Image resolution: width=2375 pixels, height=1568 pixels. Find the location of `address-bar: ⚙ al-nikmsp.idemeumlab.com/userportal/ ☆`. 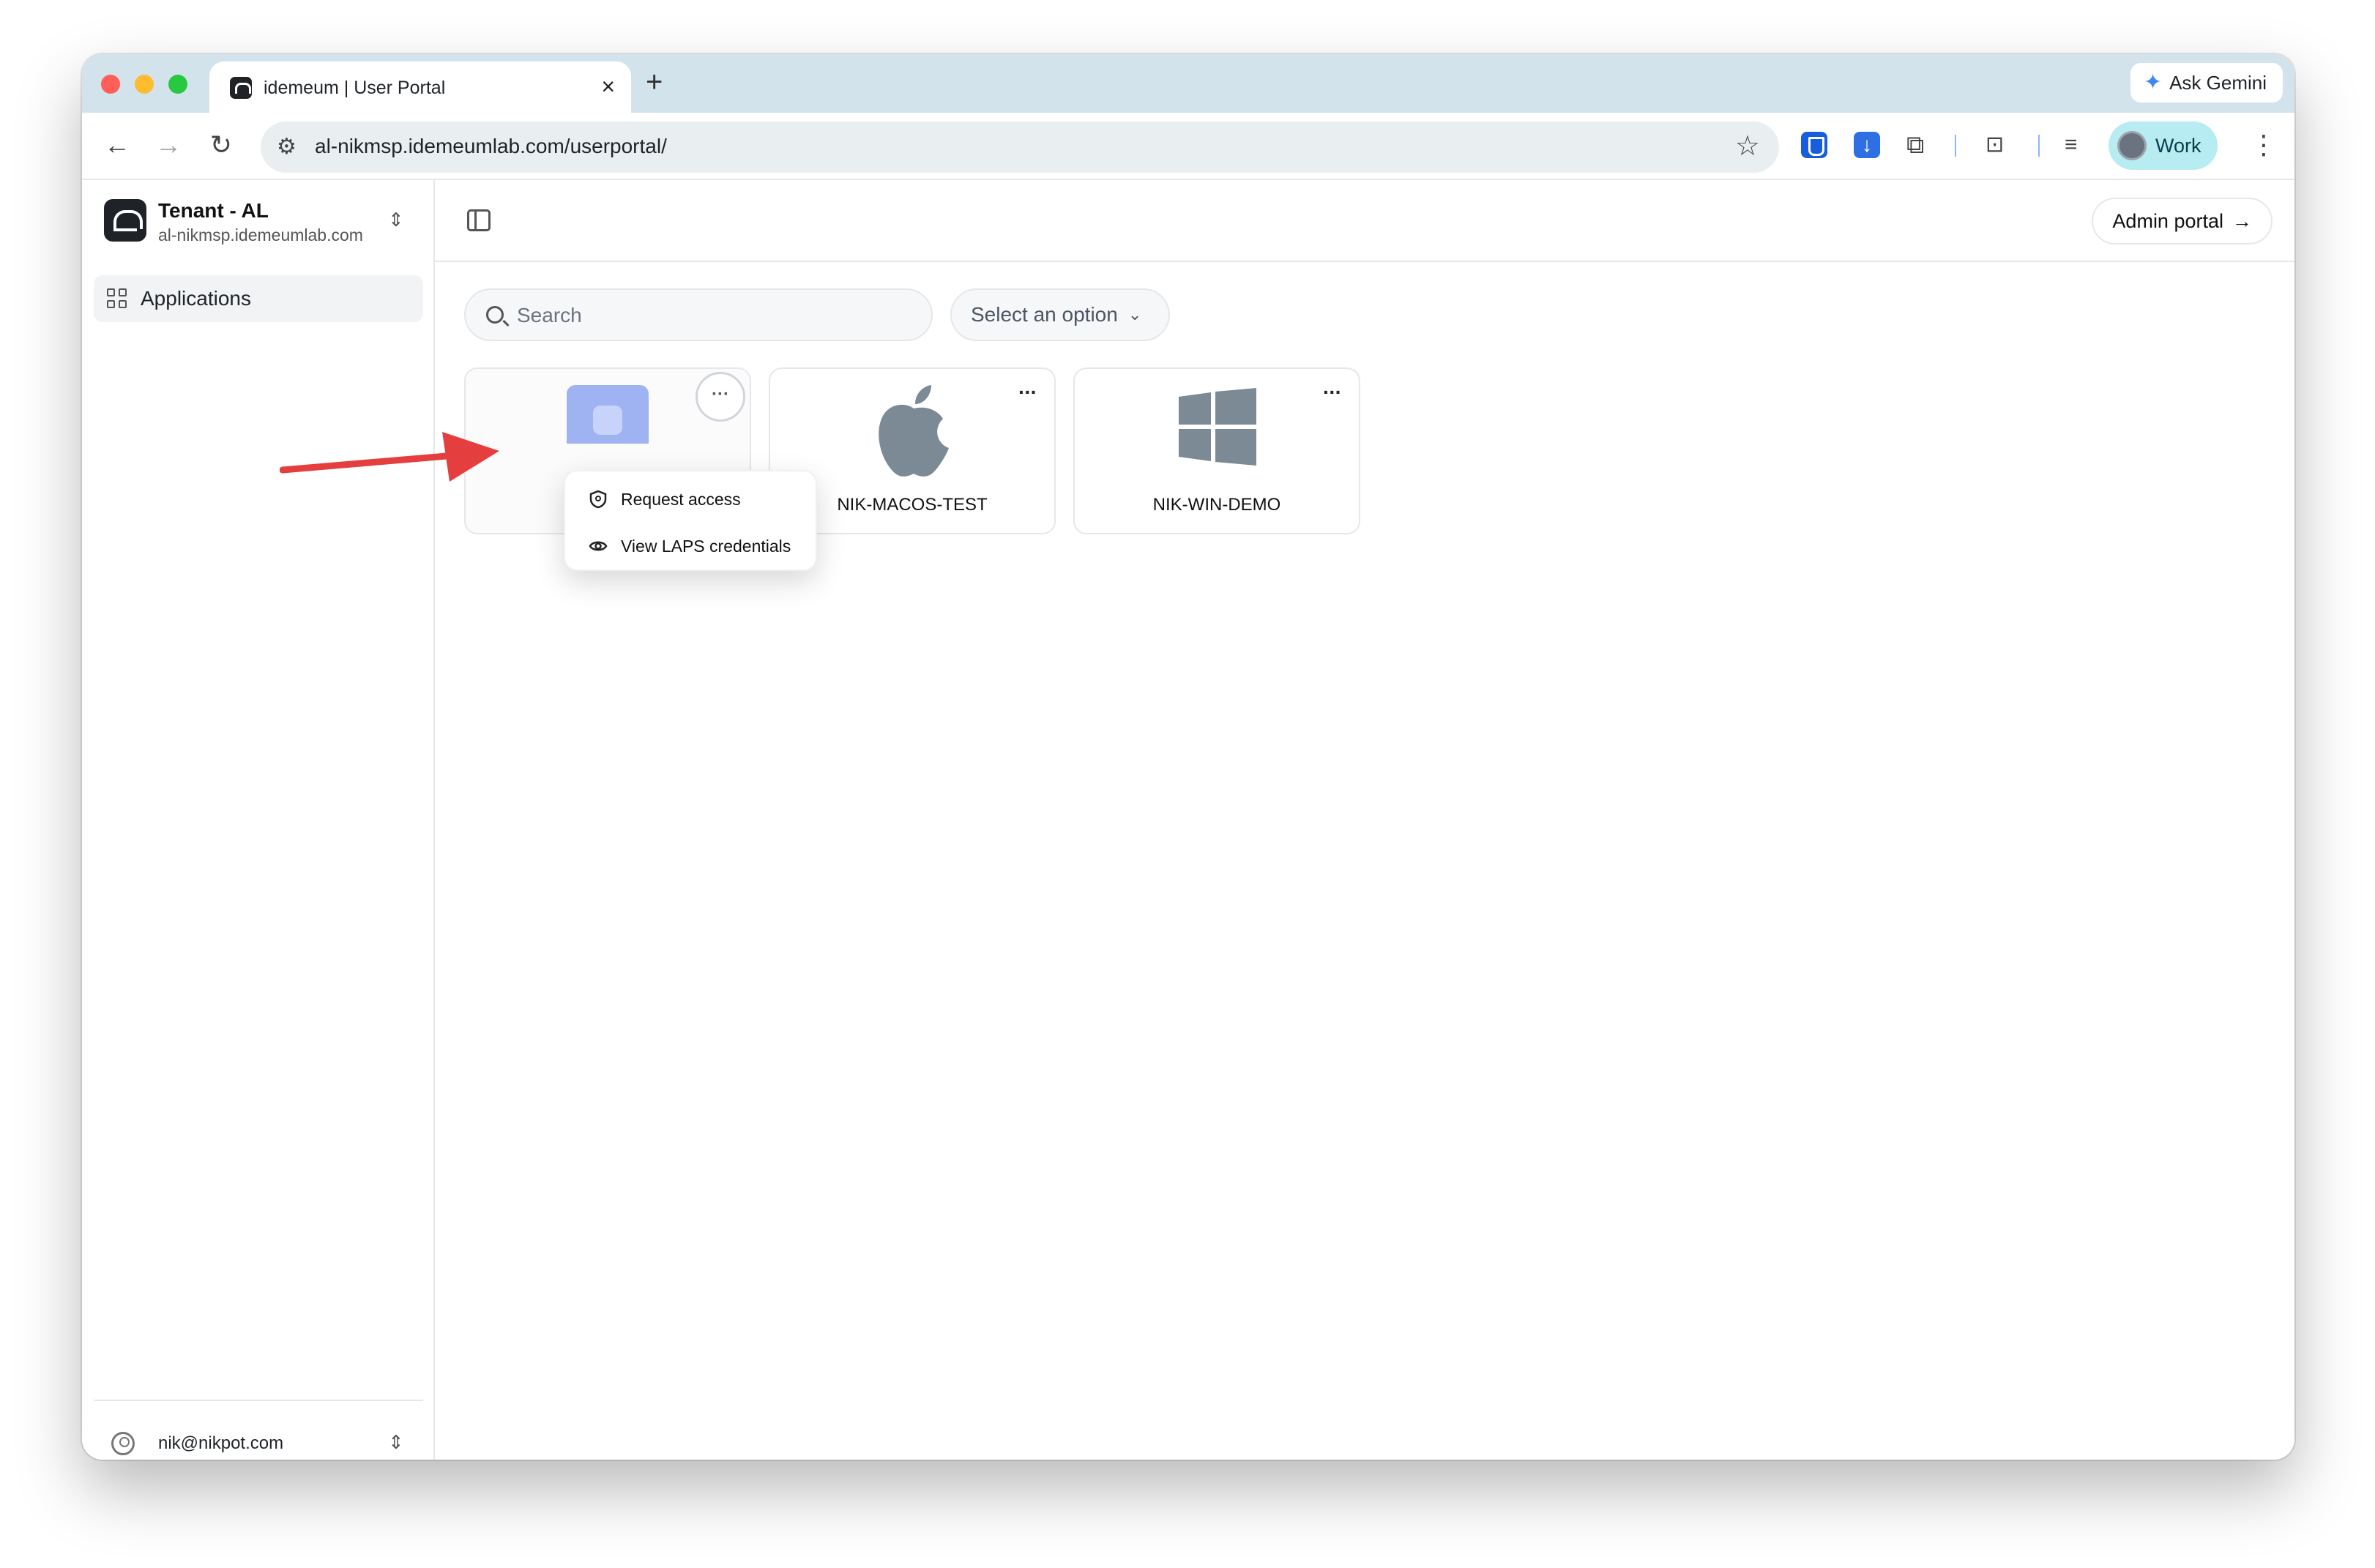

address-bar: ⚙ al-nikmsp.idemeumlab.com/userportal/ ☆ is located at coordinates (1020, 147).